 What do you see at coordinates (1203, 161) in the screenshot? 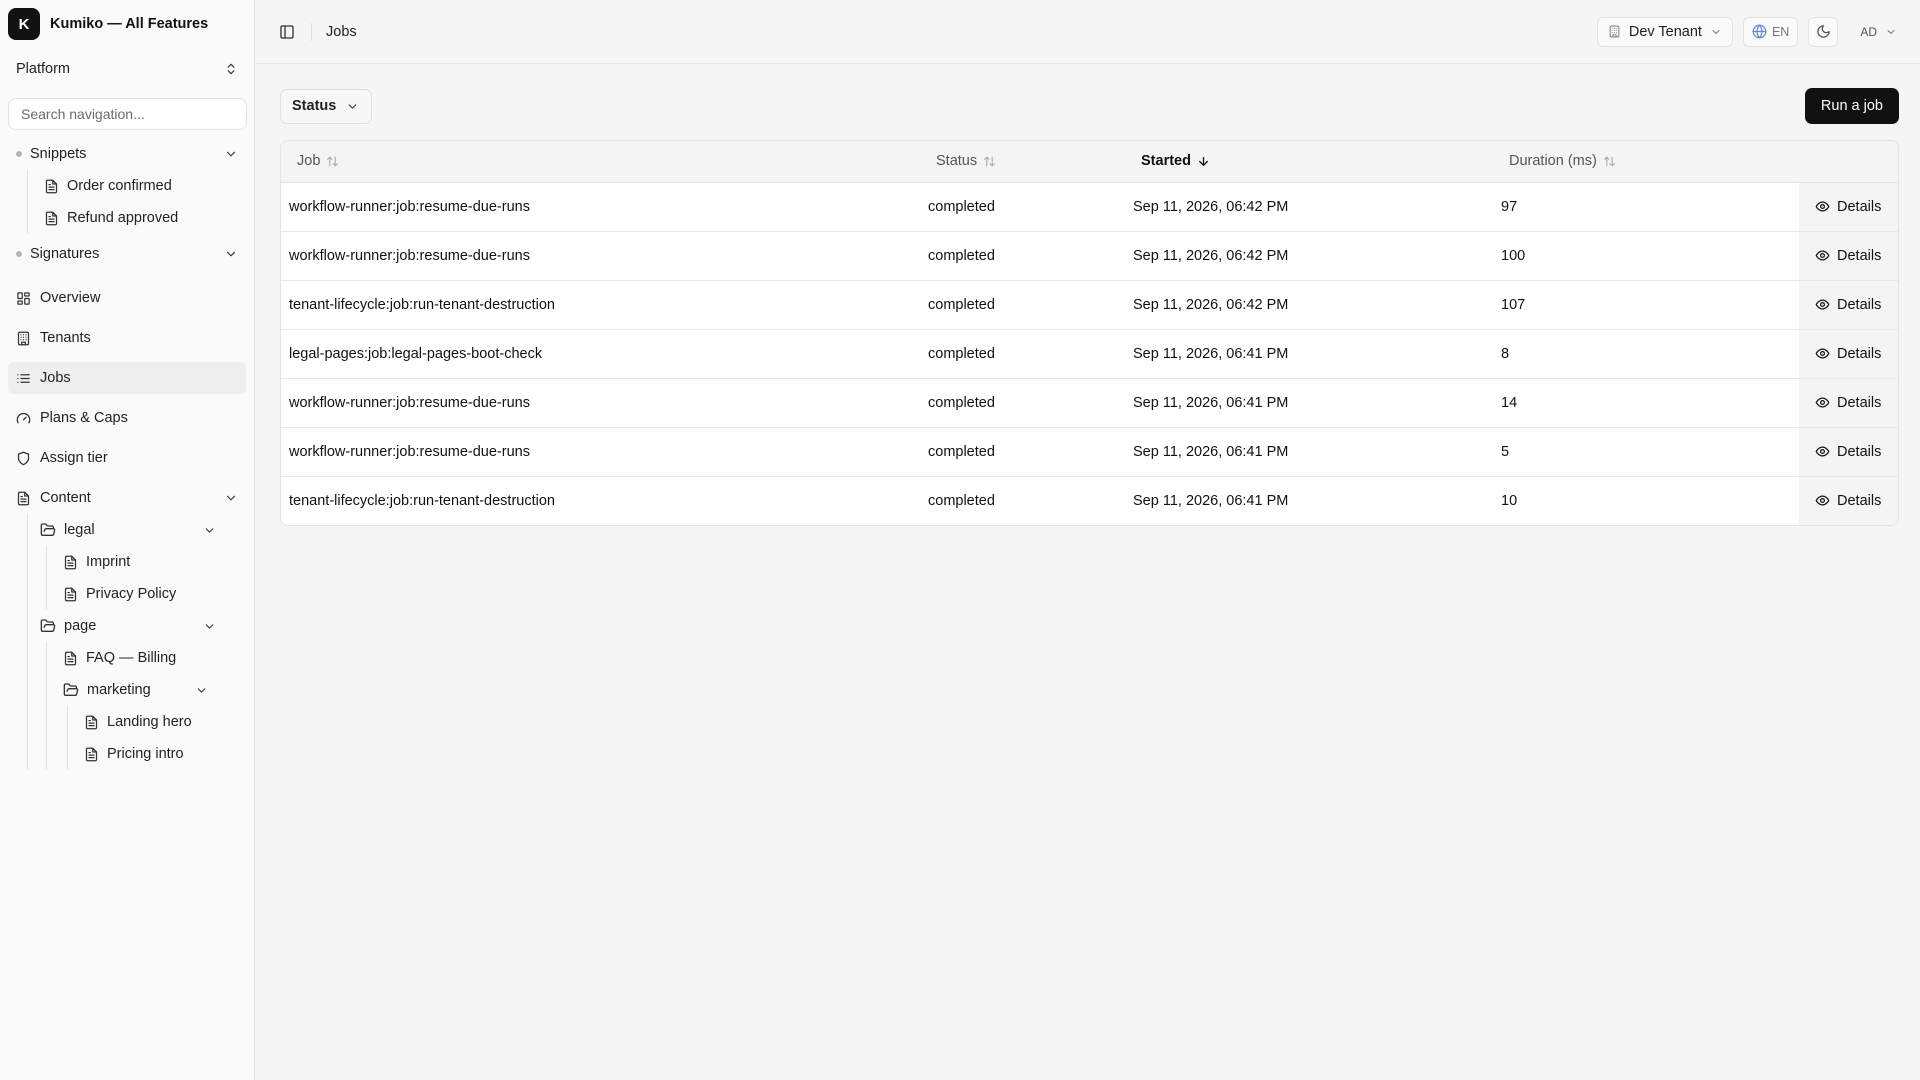
I see `arrow-down-icon` at bounding box center [1203, 161].